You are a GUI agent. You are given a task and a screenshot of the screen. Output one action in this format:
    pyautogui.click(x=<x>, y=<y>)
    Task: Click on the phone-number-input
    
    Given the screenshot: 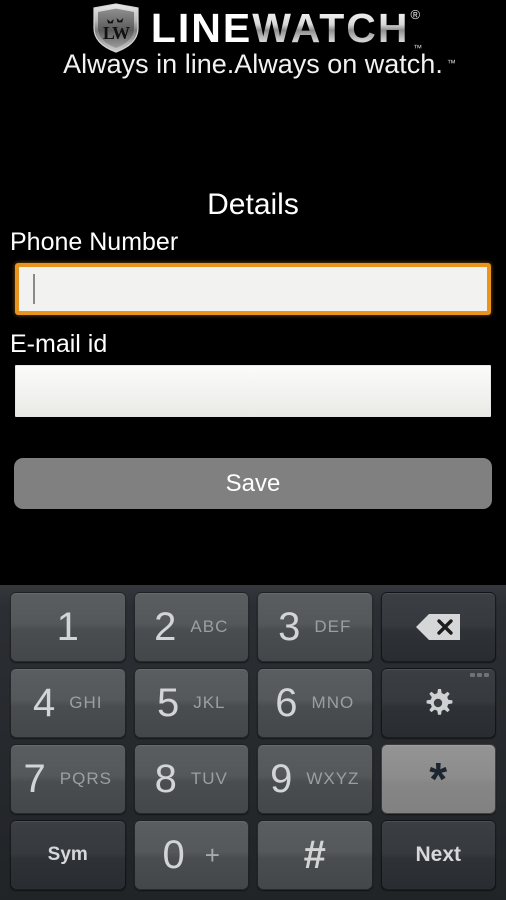 What is the action you would take?
    pyautogui.click(x=253, y=289)
    